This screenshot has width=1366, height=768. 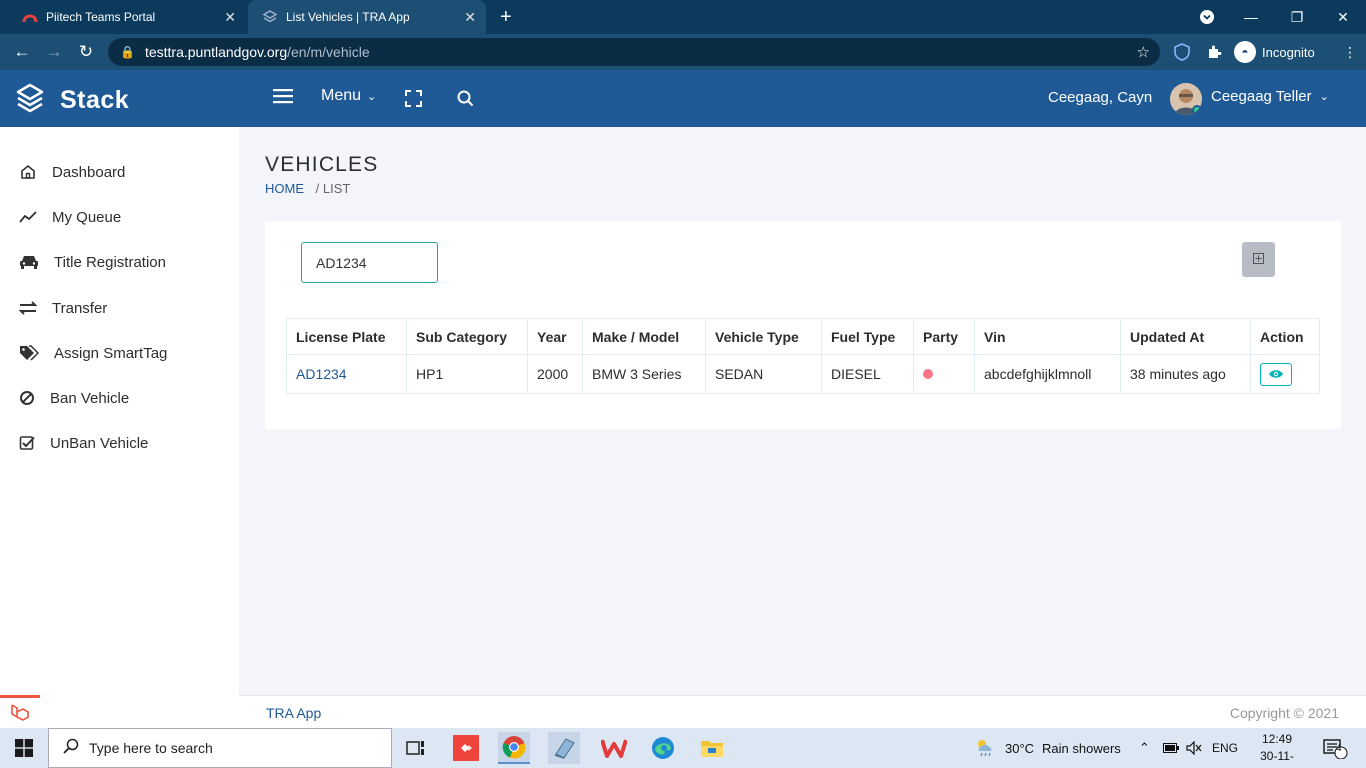 What do you see at coordinates (69, 217) in the screenshot?
I see `sidebar-item-my-queue: My Queue` at bounding box center [69, 217].